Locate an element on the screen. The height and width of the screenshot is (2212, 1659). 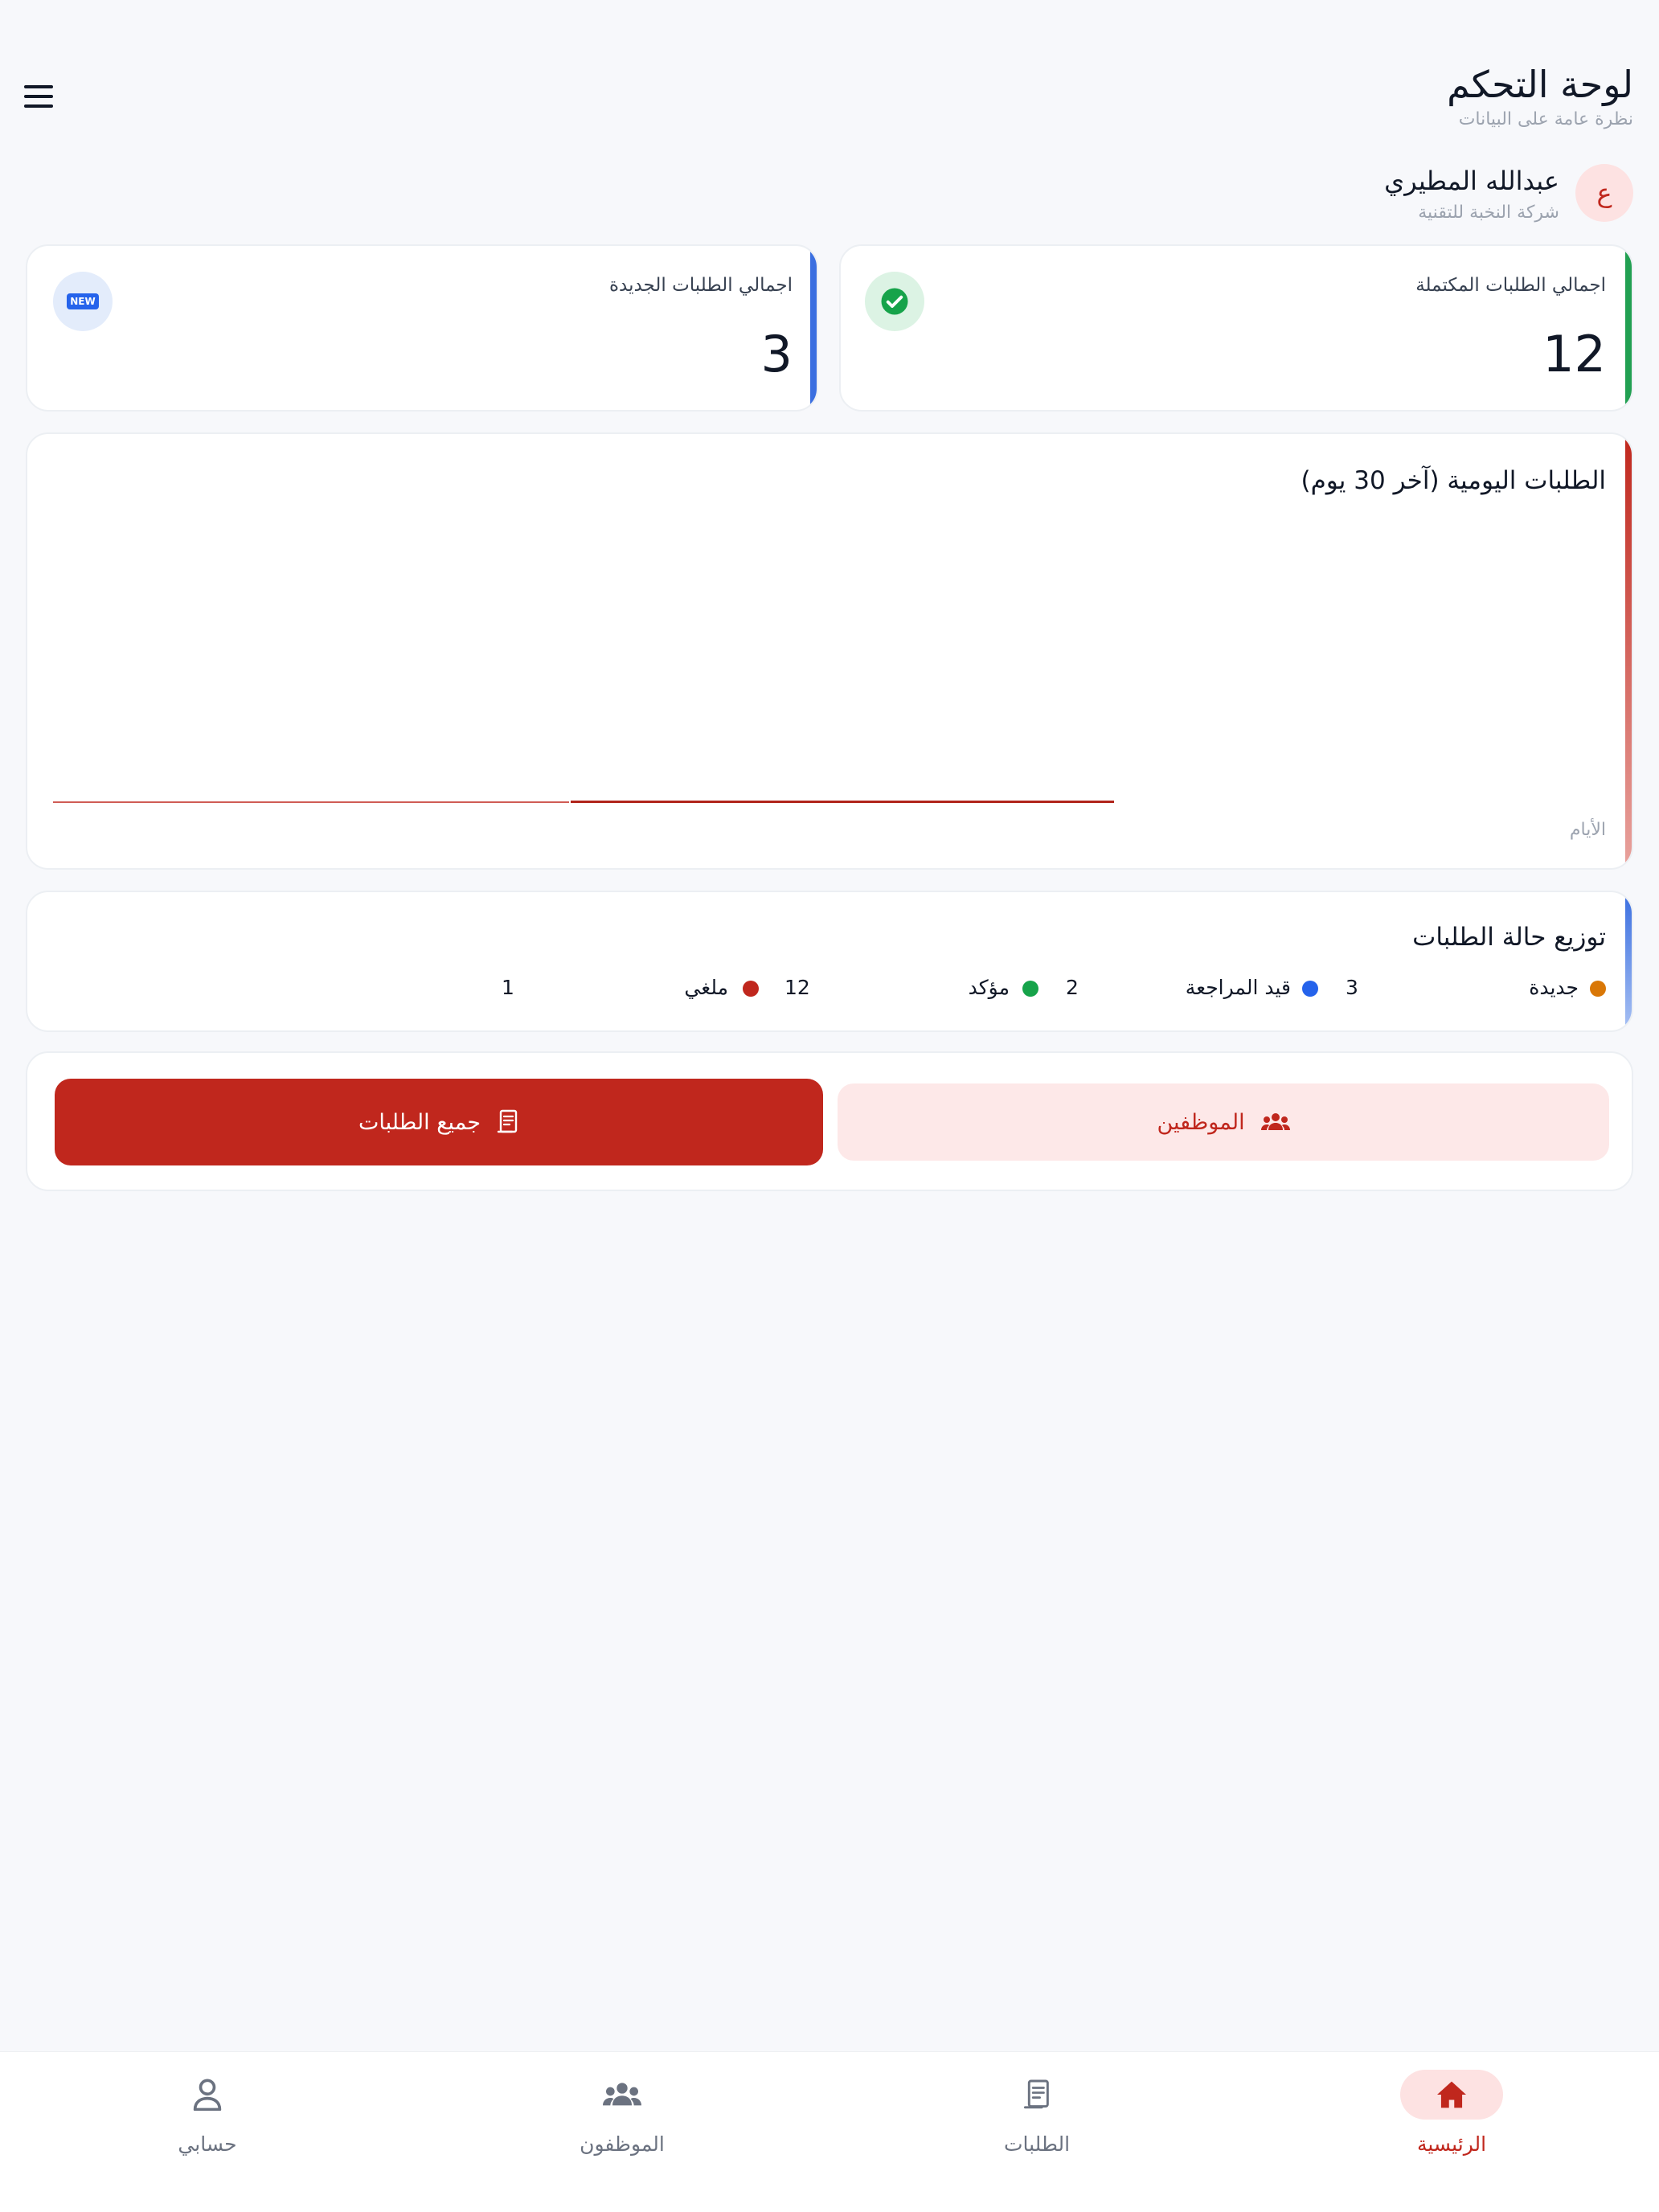
nav-home-indicator is located at coordinates (1451, 2095).